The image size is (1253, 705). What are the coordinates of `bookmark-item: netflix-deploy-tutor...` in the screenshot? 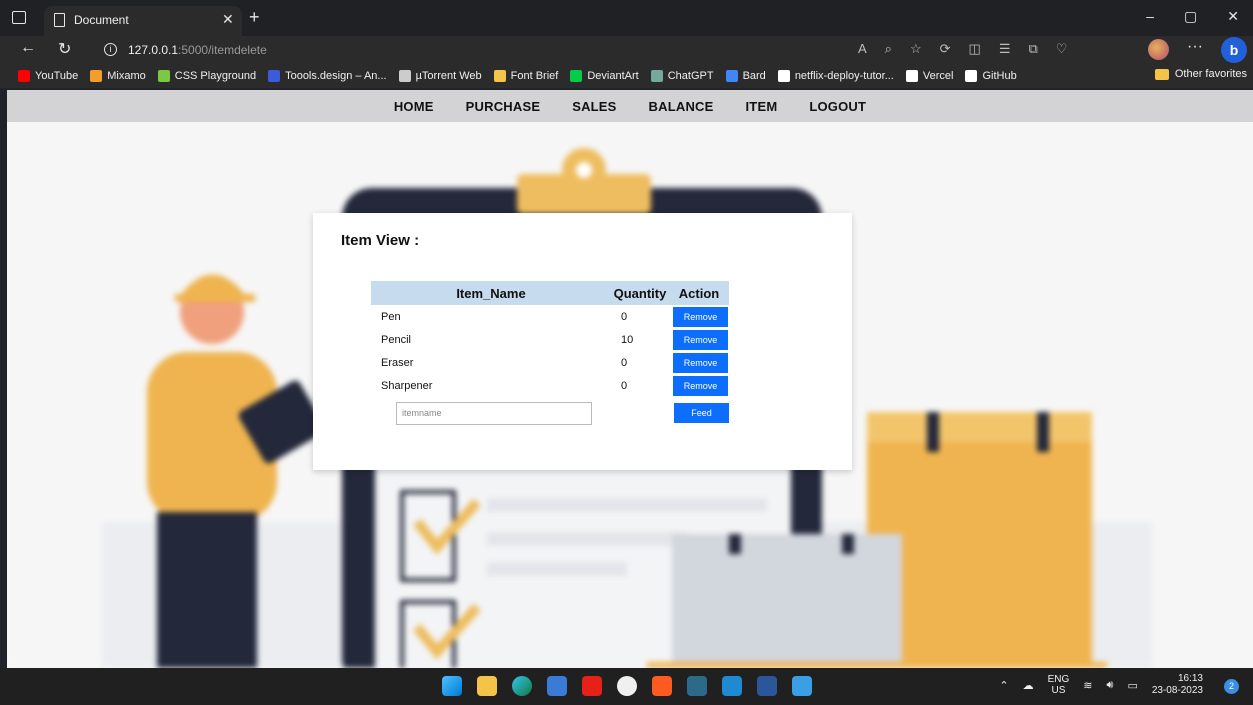 It's located at (835, 76).